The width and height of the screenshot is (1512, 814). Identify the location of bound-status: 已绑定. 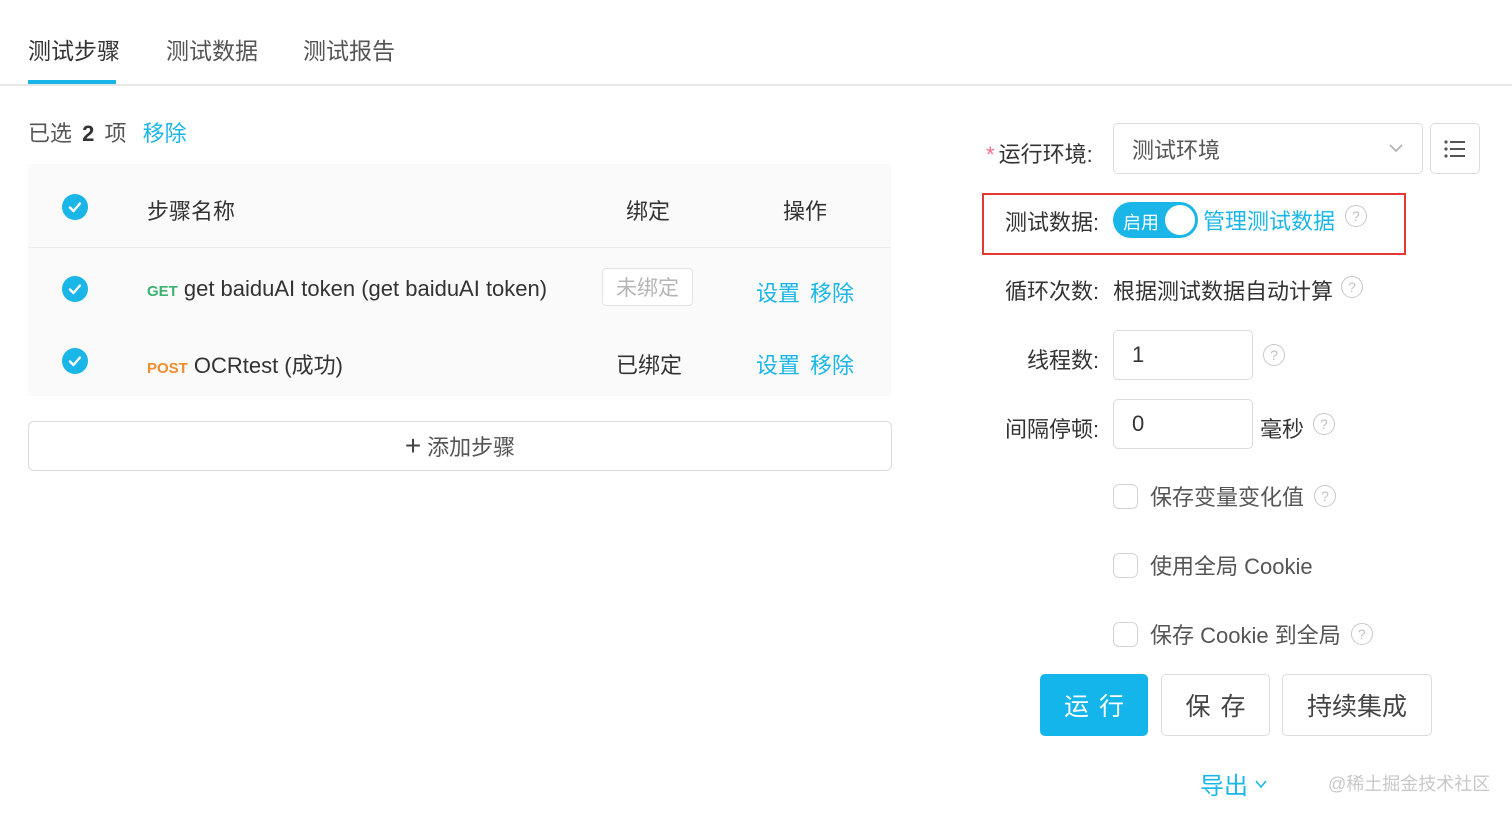
(649, 365).